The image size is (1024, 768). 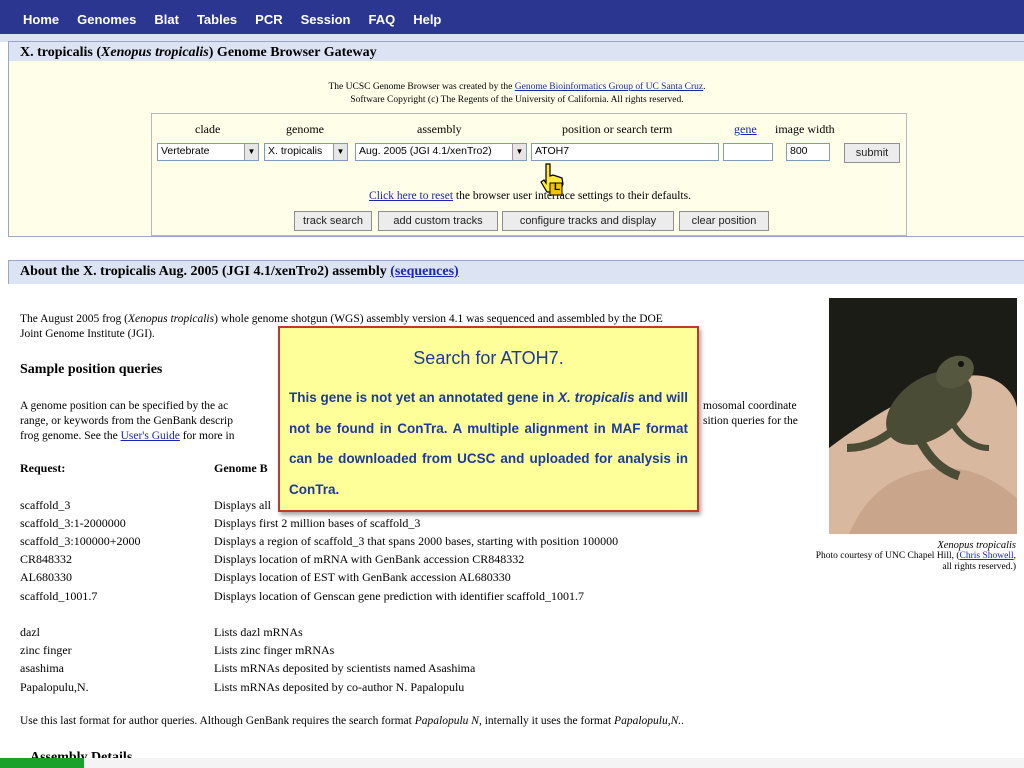 I want to click on nav-help: Help, so click(x=427, y=19).